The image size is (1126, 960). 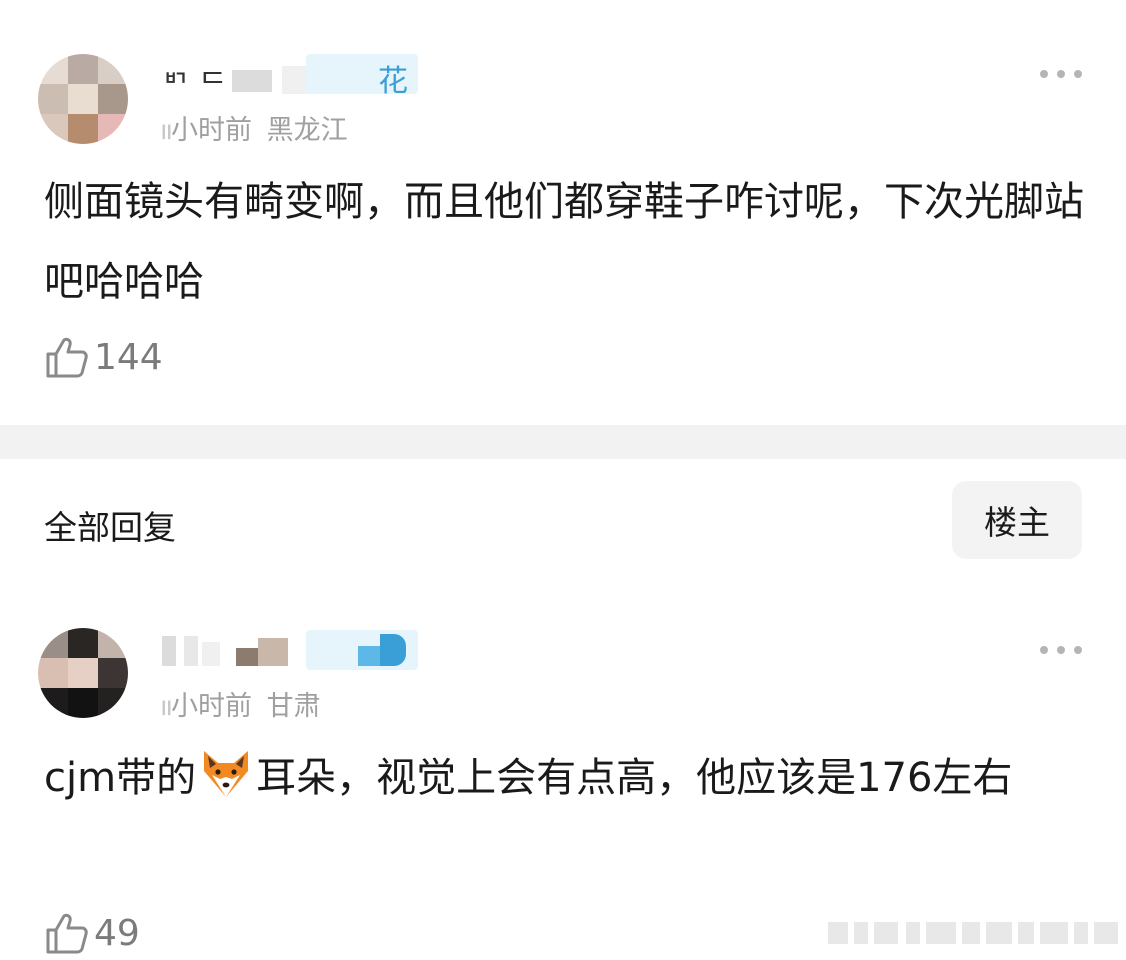 I want to click on replies-header: 全部回复 楼主, so click(x=563, y=529).